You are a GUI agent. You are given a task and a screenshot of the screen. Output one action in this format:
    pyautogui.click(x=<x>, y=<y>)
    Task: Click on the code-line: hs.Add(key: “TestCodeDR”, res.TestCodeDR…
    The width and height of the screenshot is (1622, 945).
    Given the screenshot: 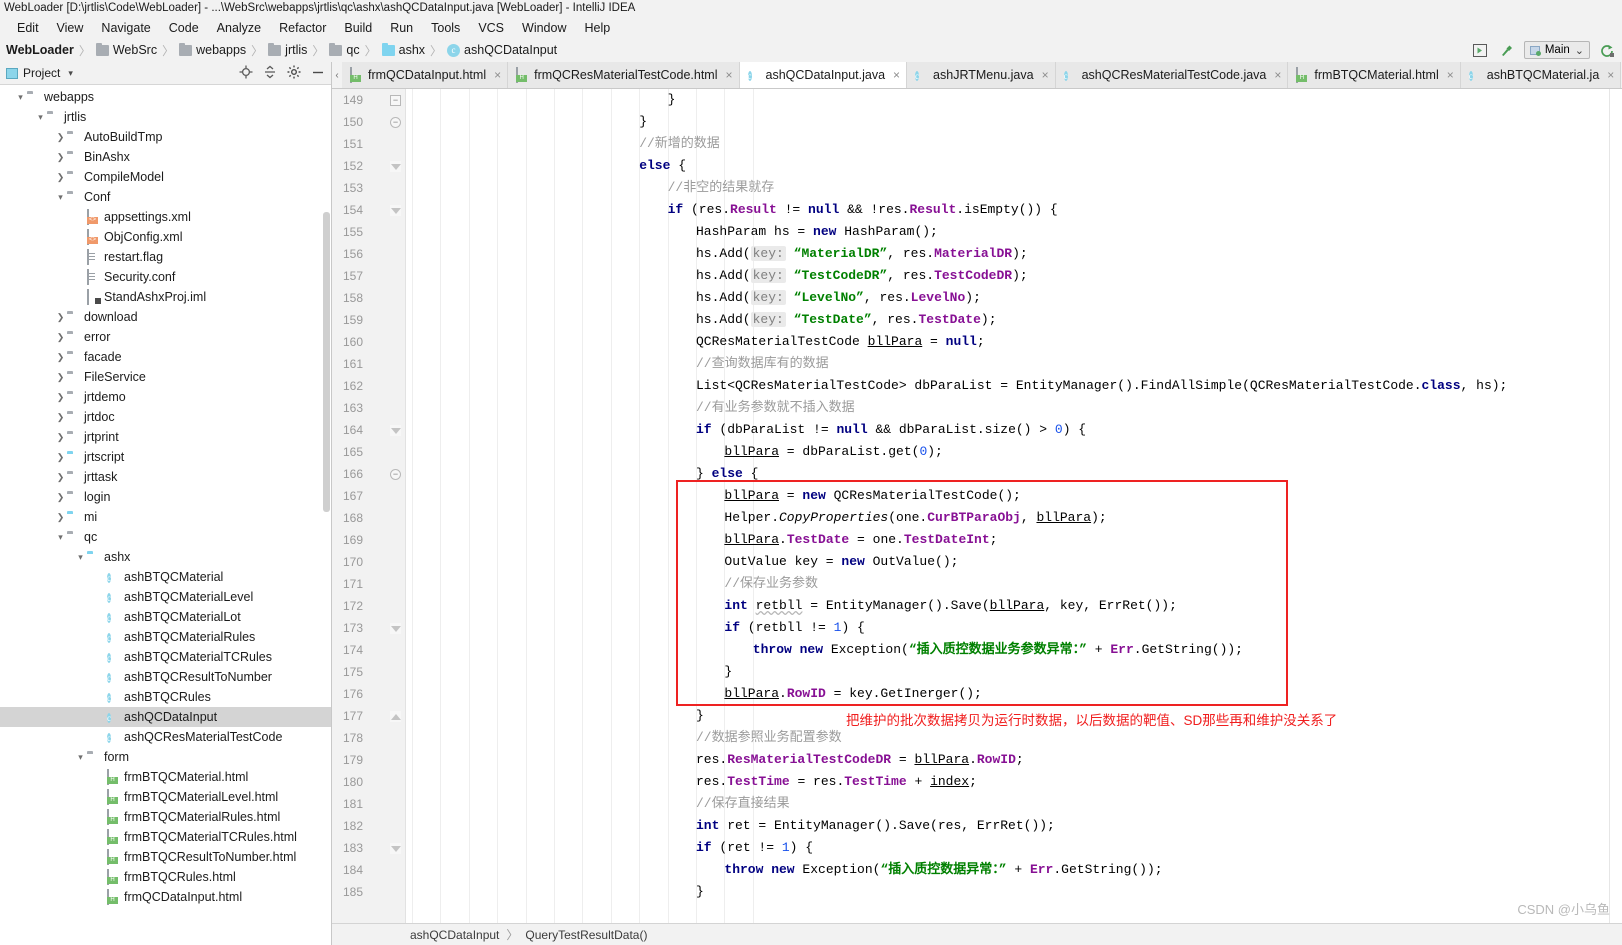 What is the action you would take?
    pyautogui.click(x=862, y=276)
    